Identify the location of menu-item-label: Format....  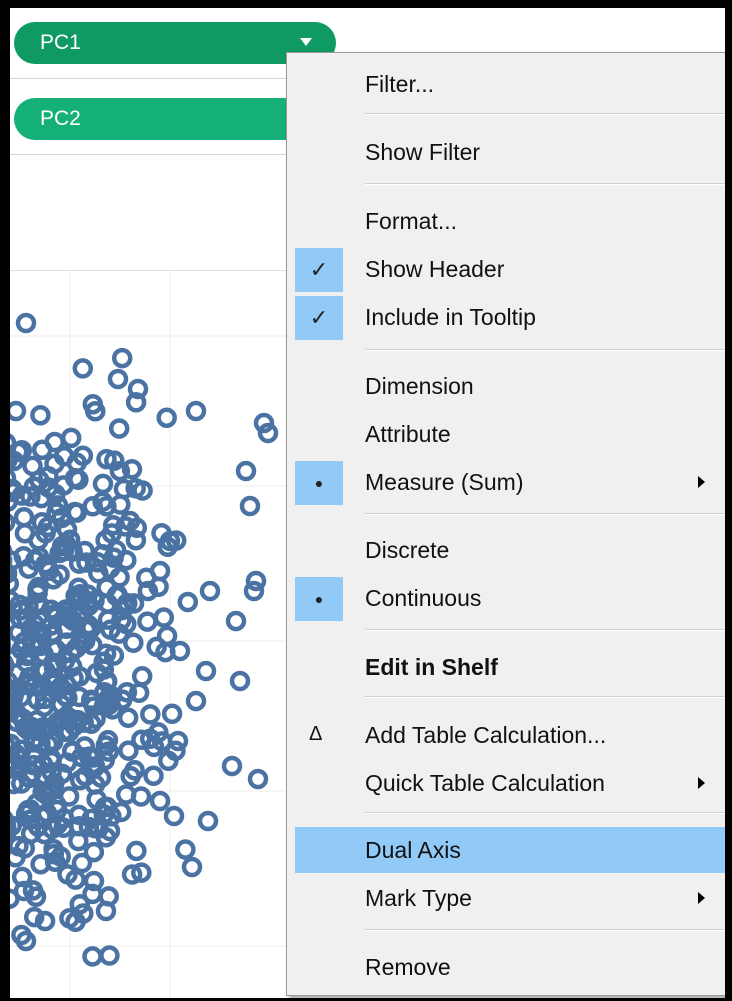
(411, 221).